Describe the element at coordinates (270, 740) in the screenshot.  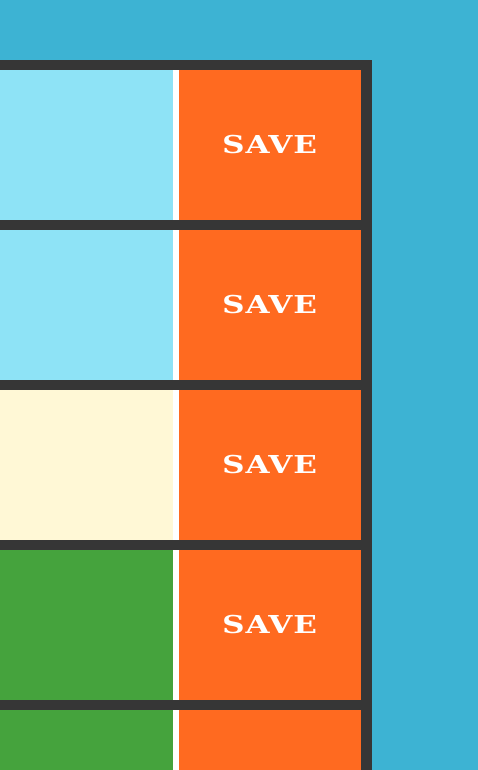
I see `save-button` at that location.